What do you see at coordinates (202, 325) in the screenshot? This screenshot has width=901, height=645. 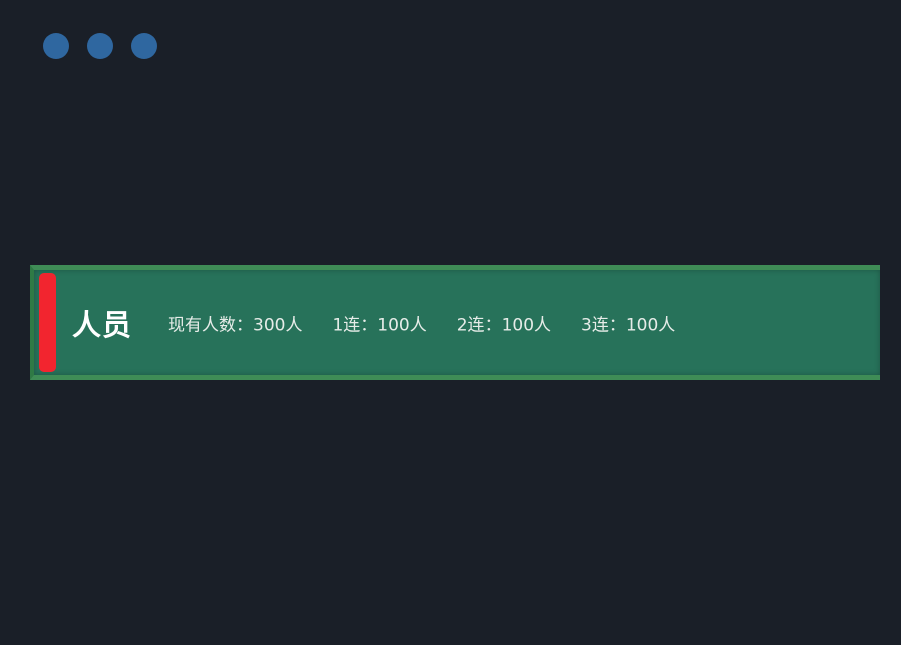 I see `stat-label: 现有人数` at bounding box center [202, 325].